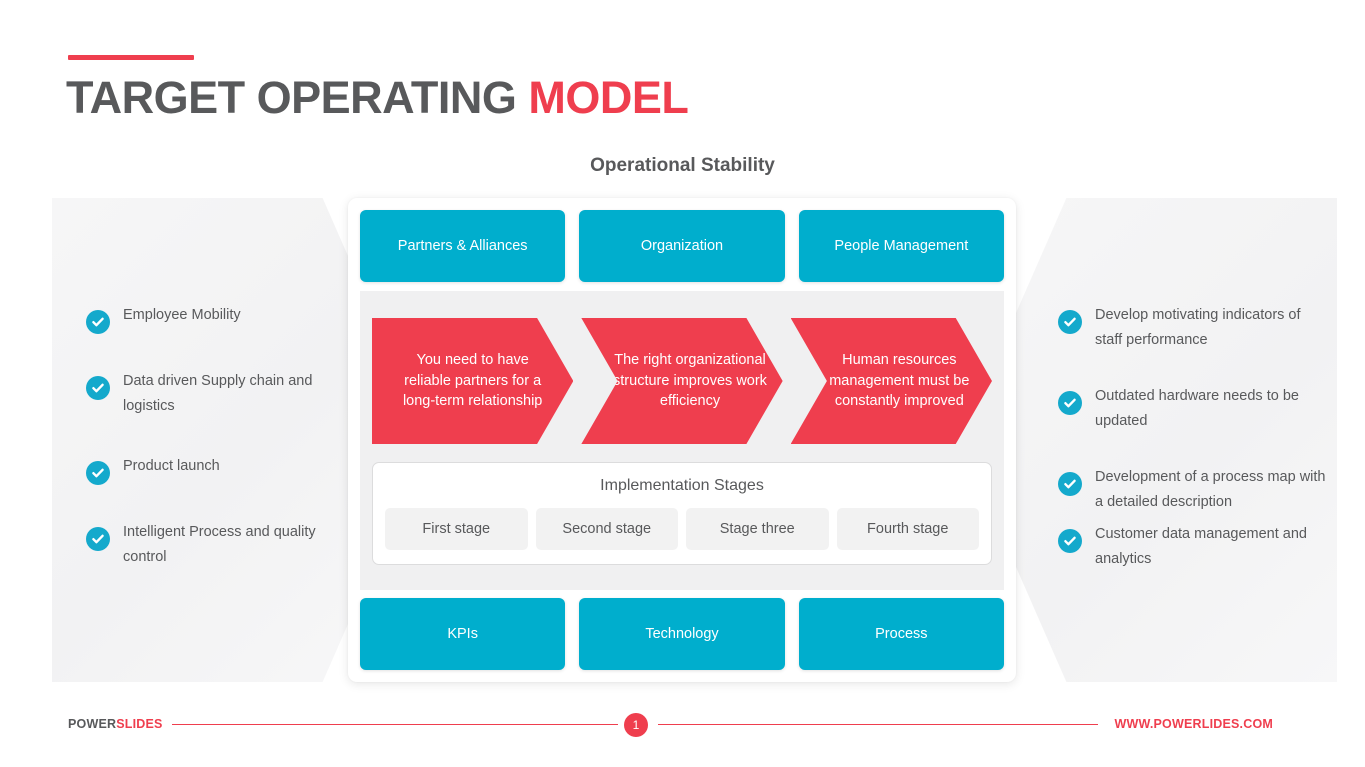 The height and width of the screenshot is (767, 1365). Describe the element at coordinates (682, 485) in the screenshot. I see `implementation-stages-title: Implementation Stages` at that location.